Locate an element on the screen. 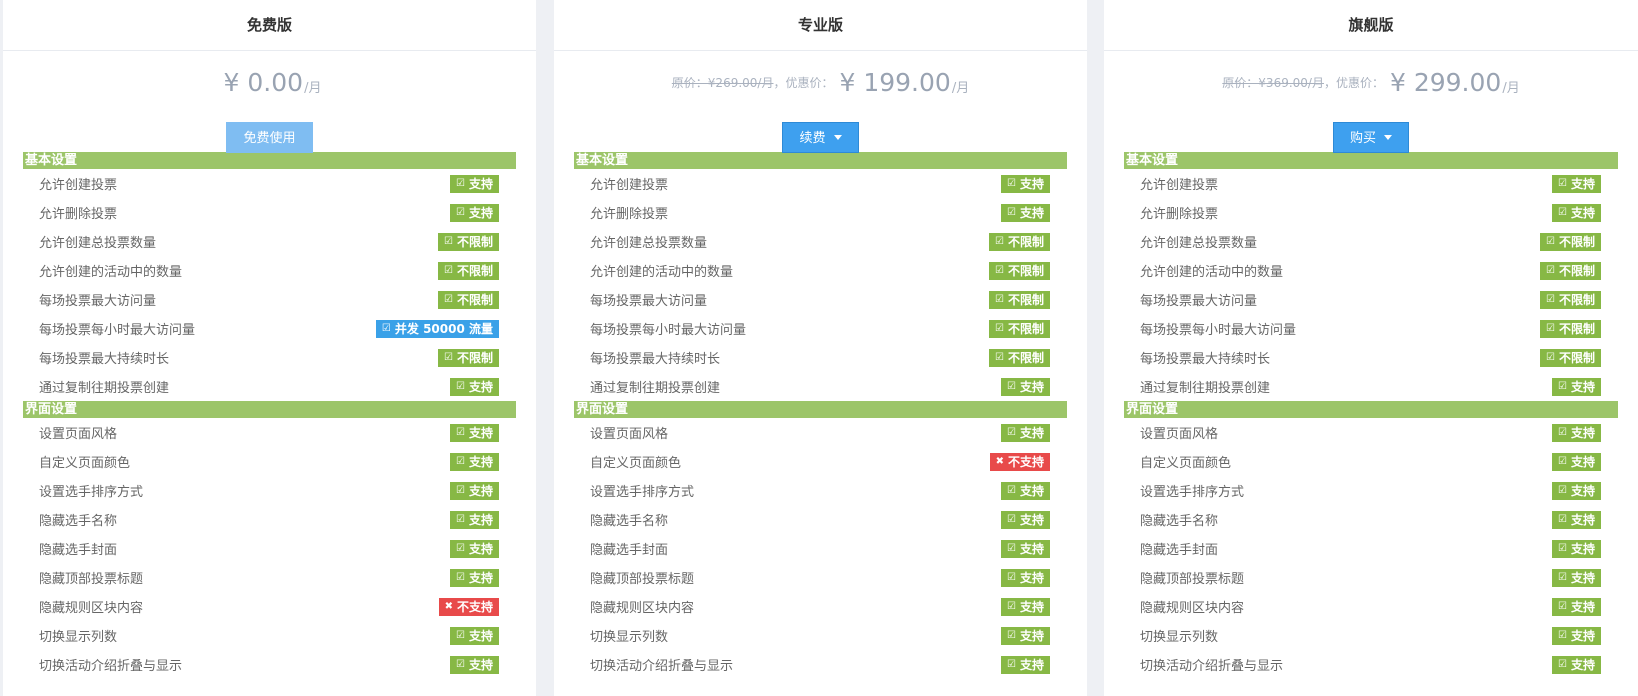  feature-row: 自定义页面颜色 ☑ 支持 is located at coordinates (1371, 461).